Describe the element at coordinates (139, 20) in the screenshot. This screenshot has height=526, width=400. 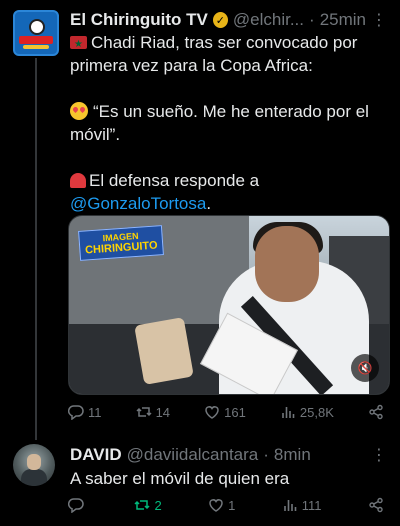
I see `author-name: El Chiringuito TV` at that location.